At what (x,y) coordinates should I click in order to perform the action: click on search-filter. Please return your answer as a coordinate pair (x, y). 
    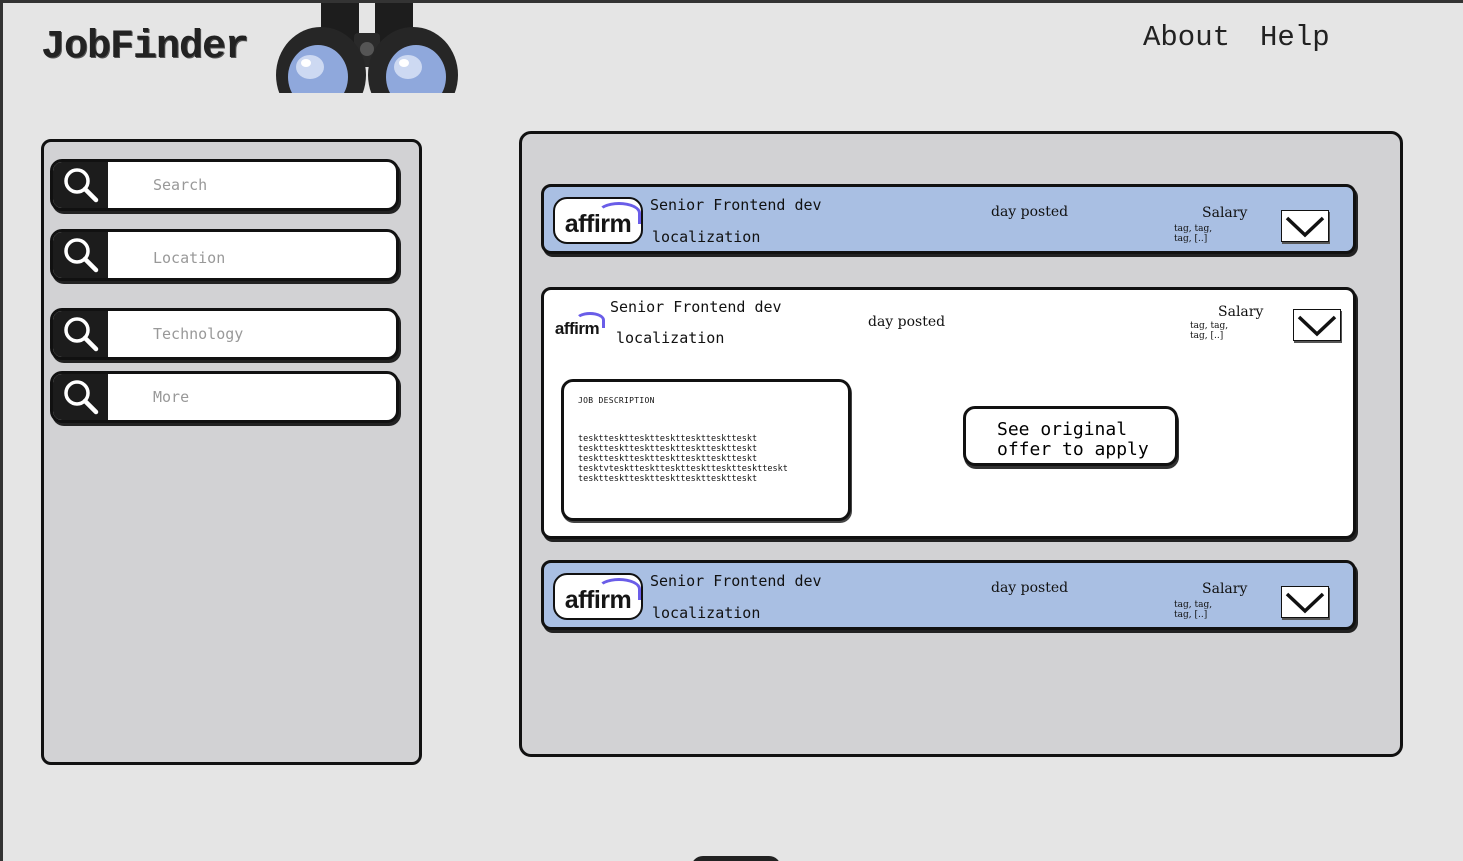
    Looking at the image, I should click on (224, 185).